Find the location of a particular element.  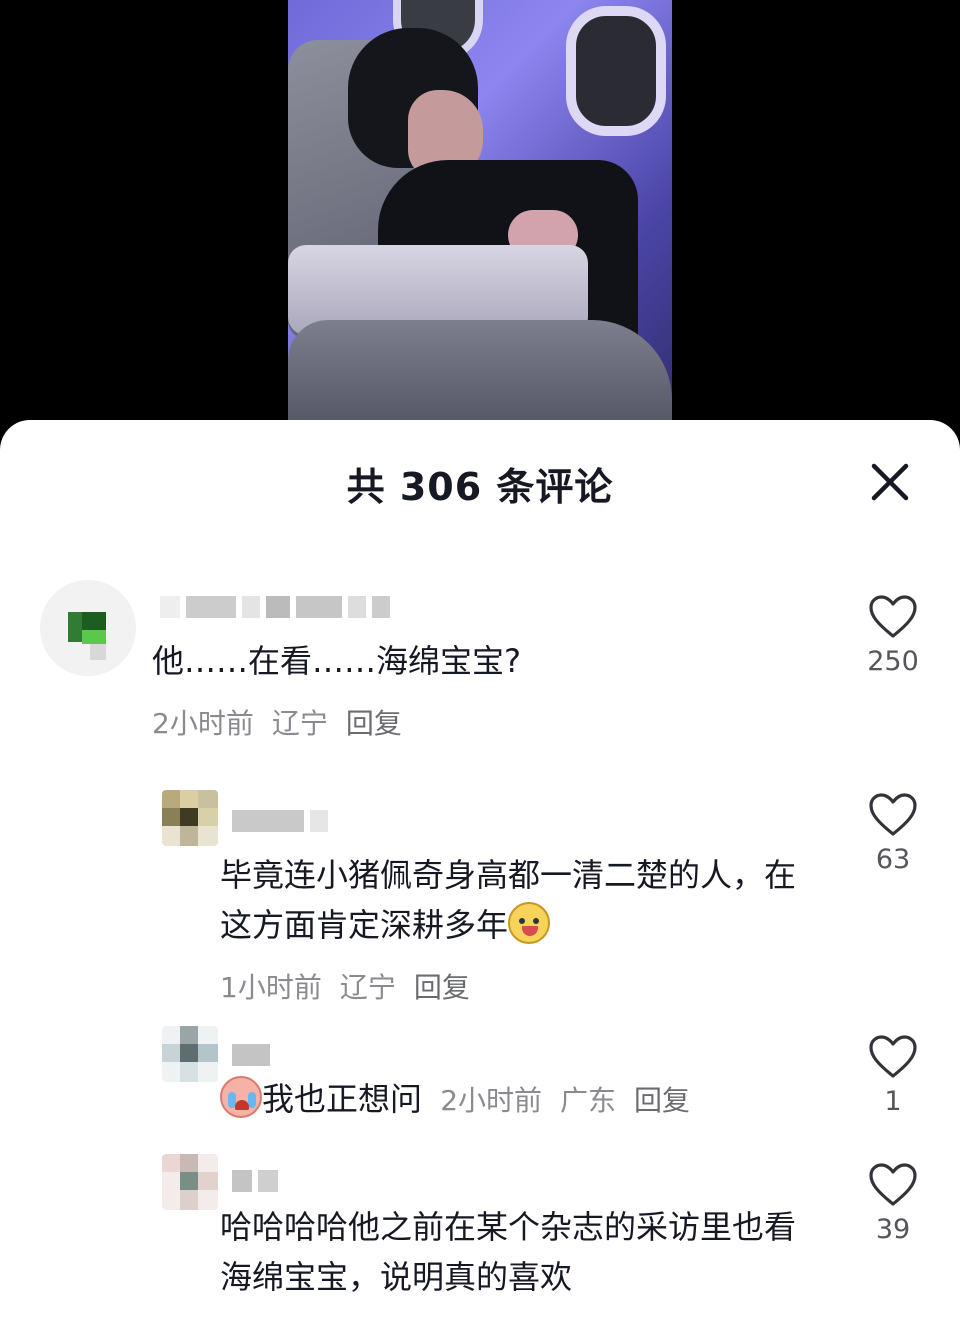

like-count: 1 is located at coordinates (893, 1101).